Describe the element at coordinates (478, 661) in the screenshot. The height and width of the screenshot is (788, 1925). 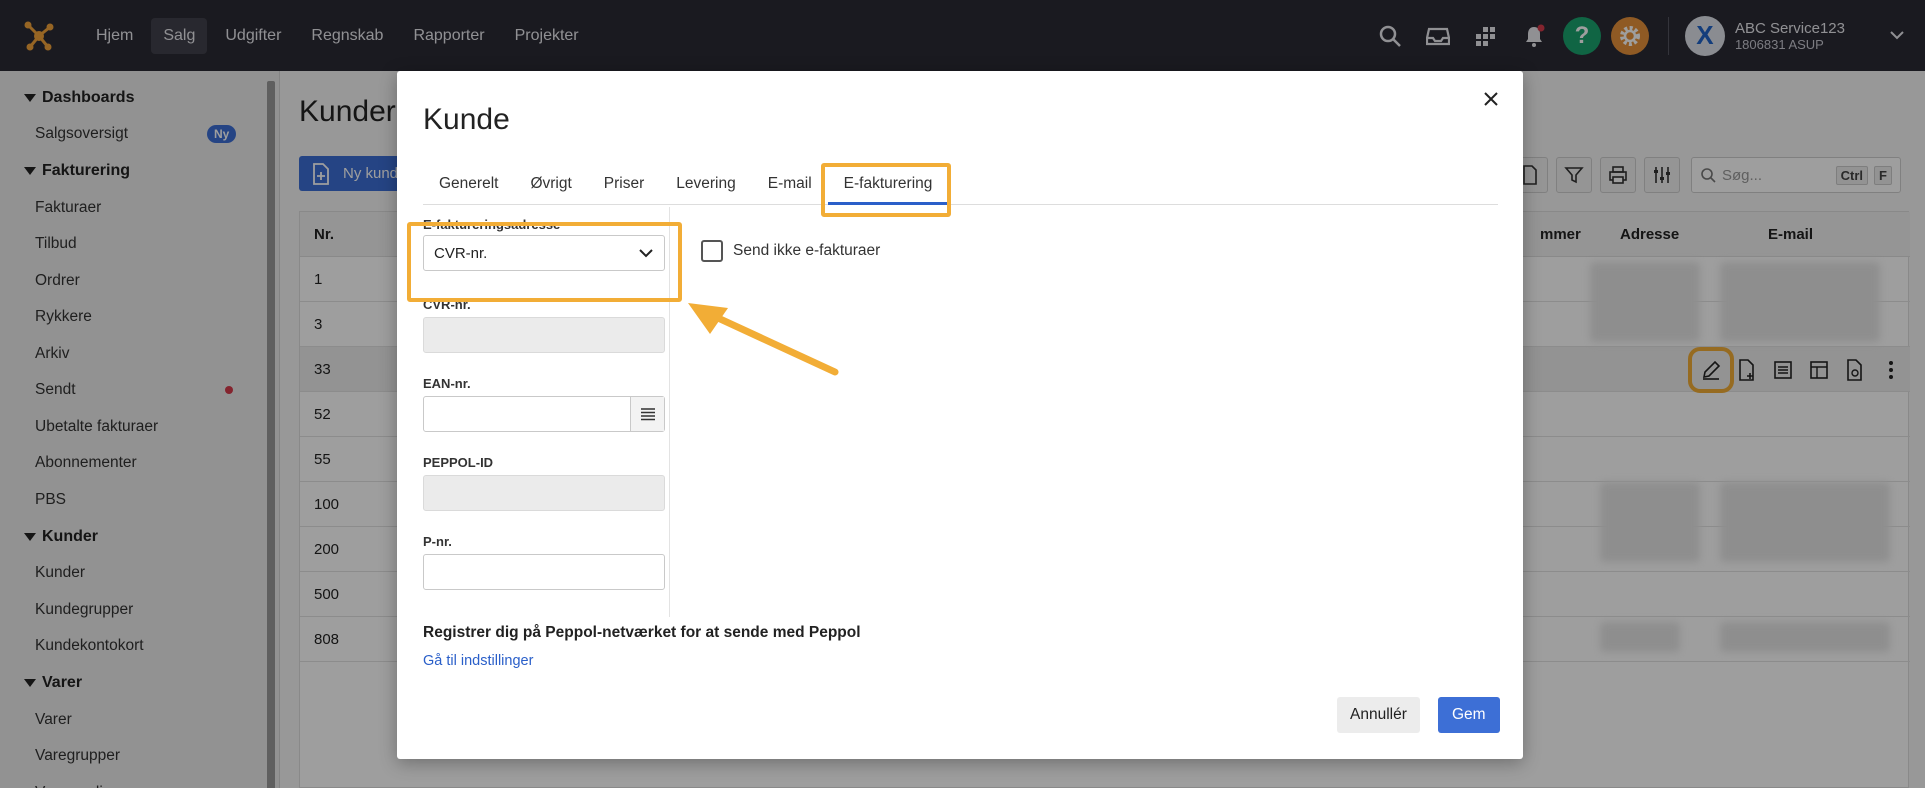
I see `settings-link: Gå til indstillinger` at that location.